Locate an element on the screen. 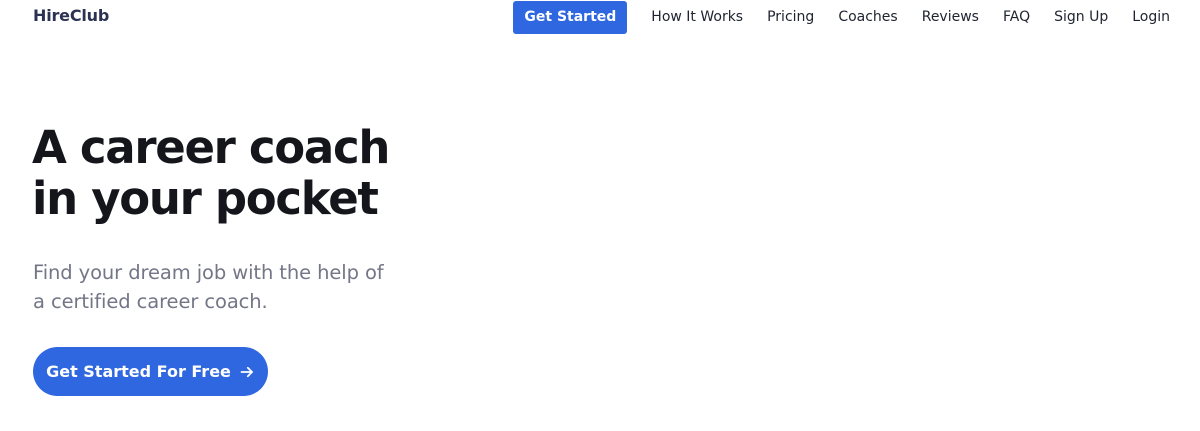 The height and width of the screenshot is (431, 1200). get-started-button: Get Started is located at coordinates (570, 17).